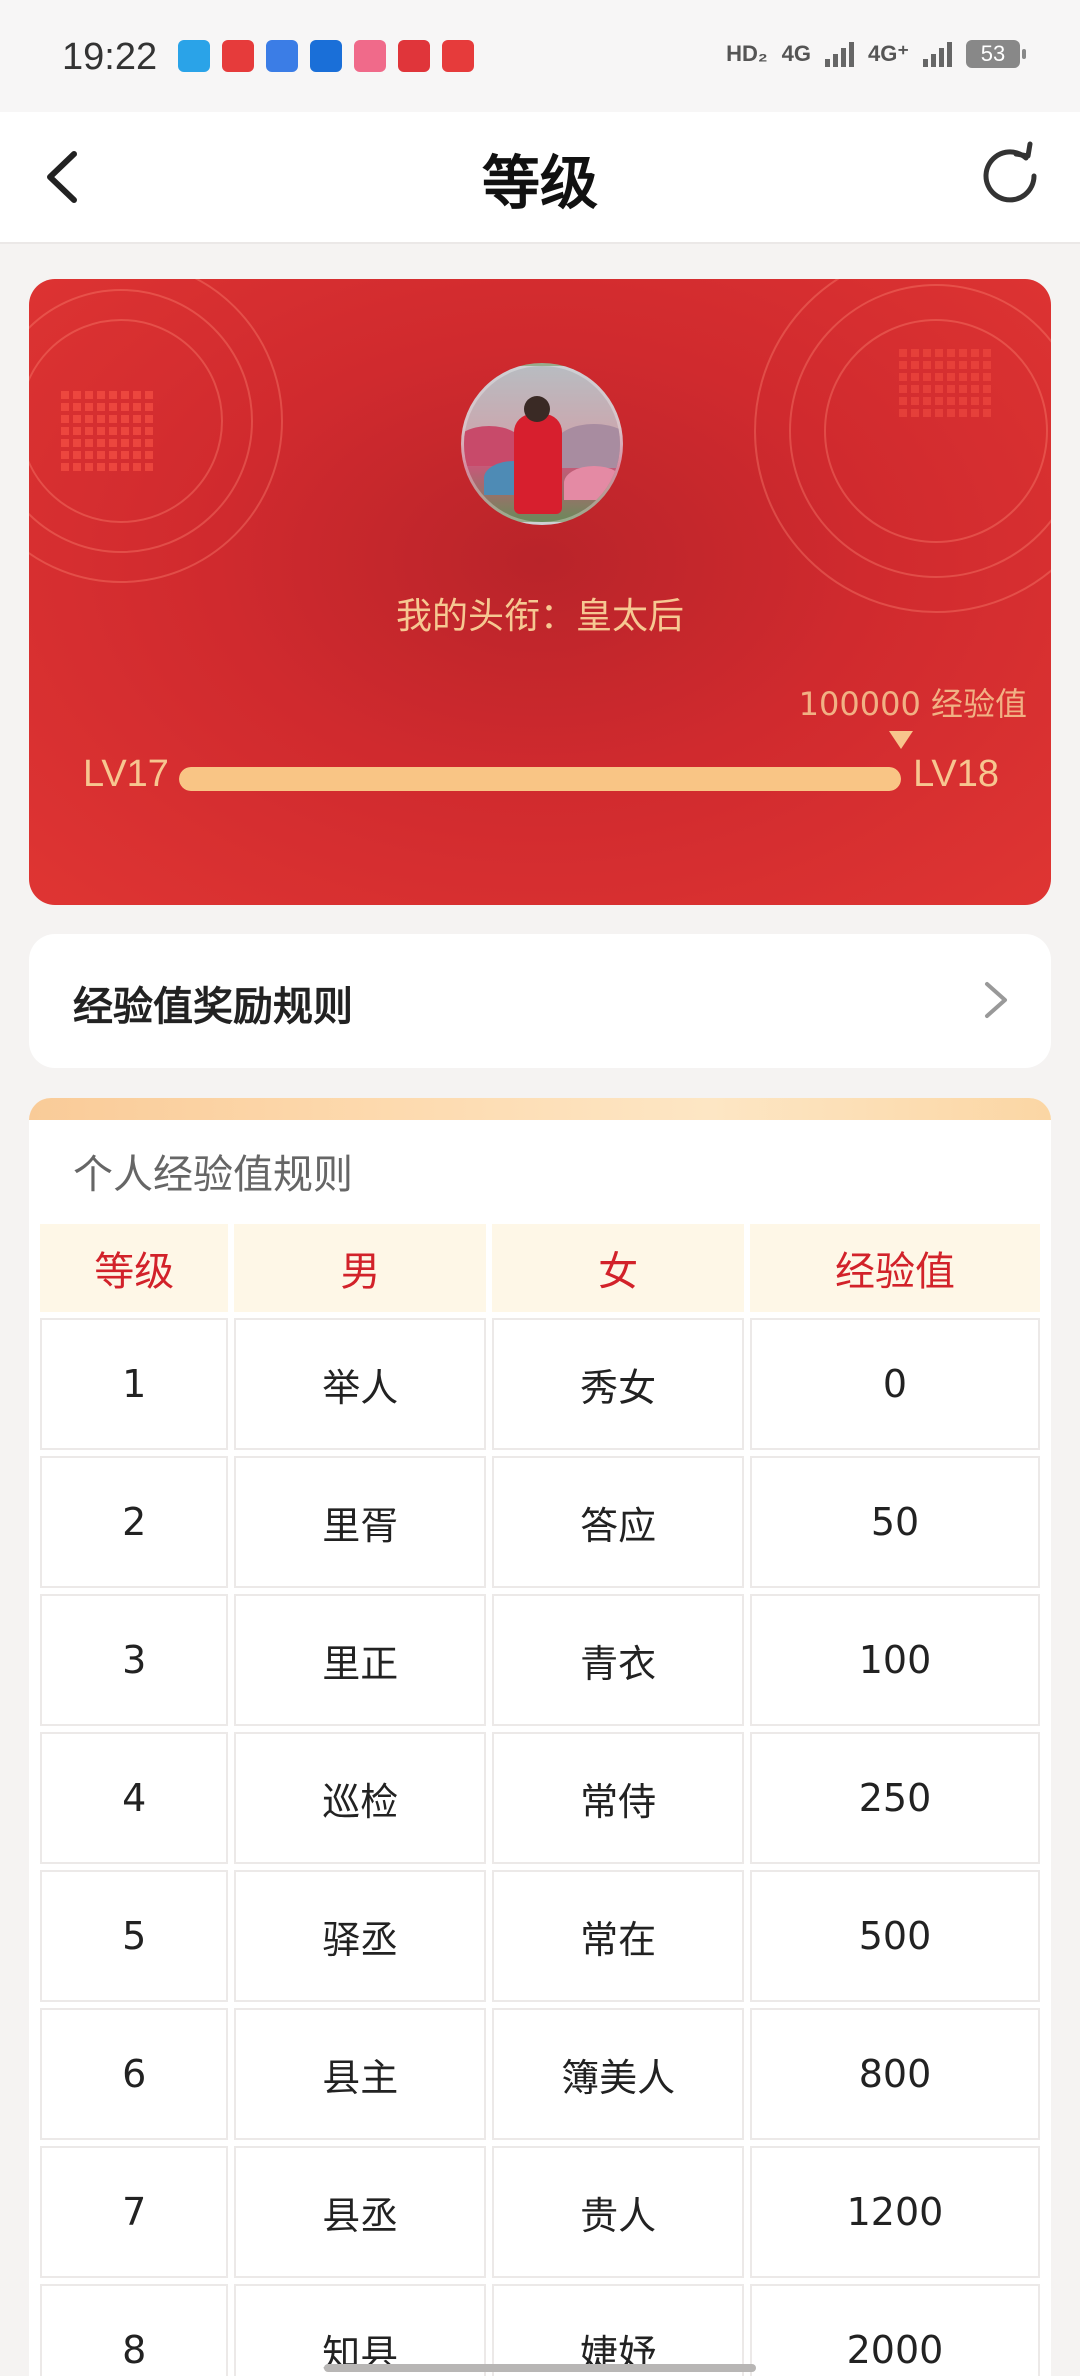 This screenshot has width=1080, height=2376. Describe the element at coordinates (894, 1936) in the screenshot. I see `cell-exp: 500` at that location.